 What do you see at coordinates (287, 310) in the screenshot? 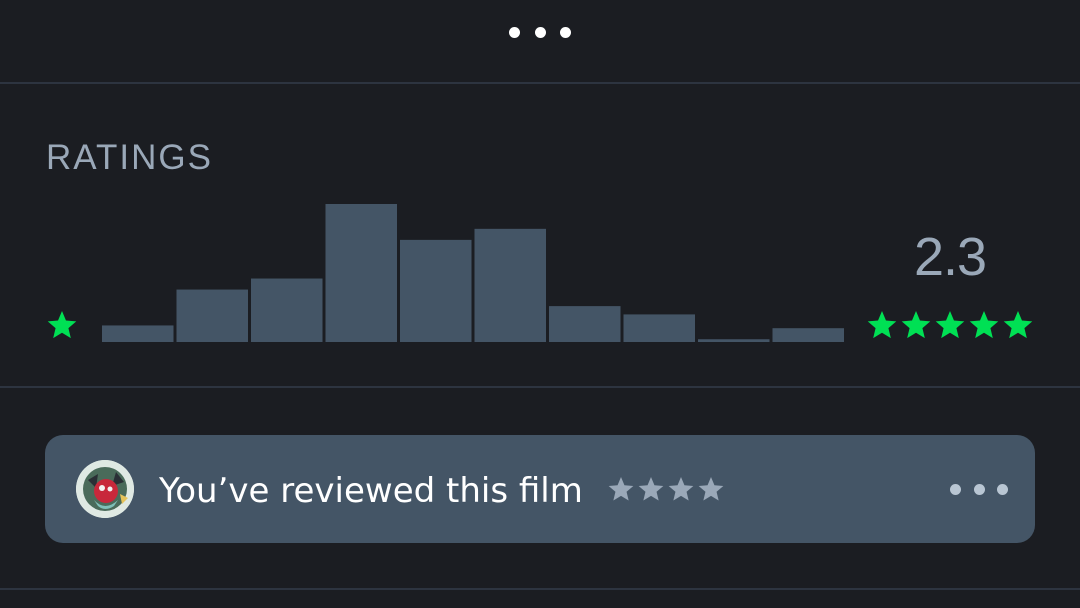
I see `histogram-bar-1.5` at bounding box center [287, 310].